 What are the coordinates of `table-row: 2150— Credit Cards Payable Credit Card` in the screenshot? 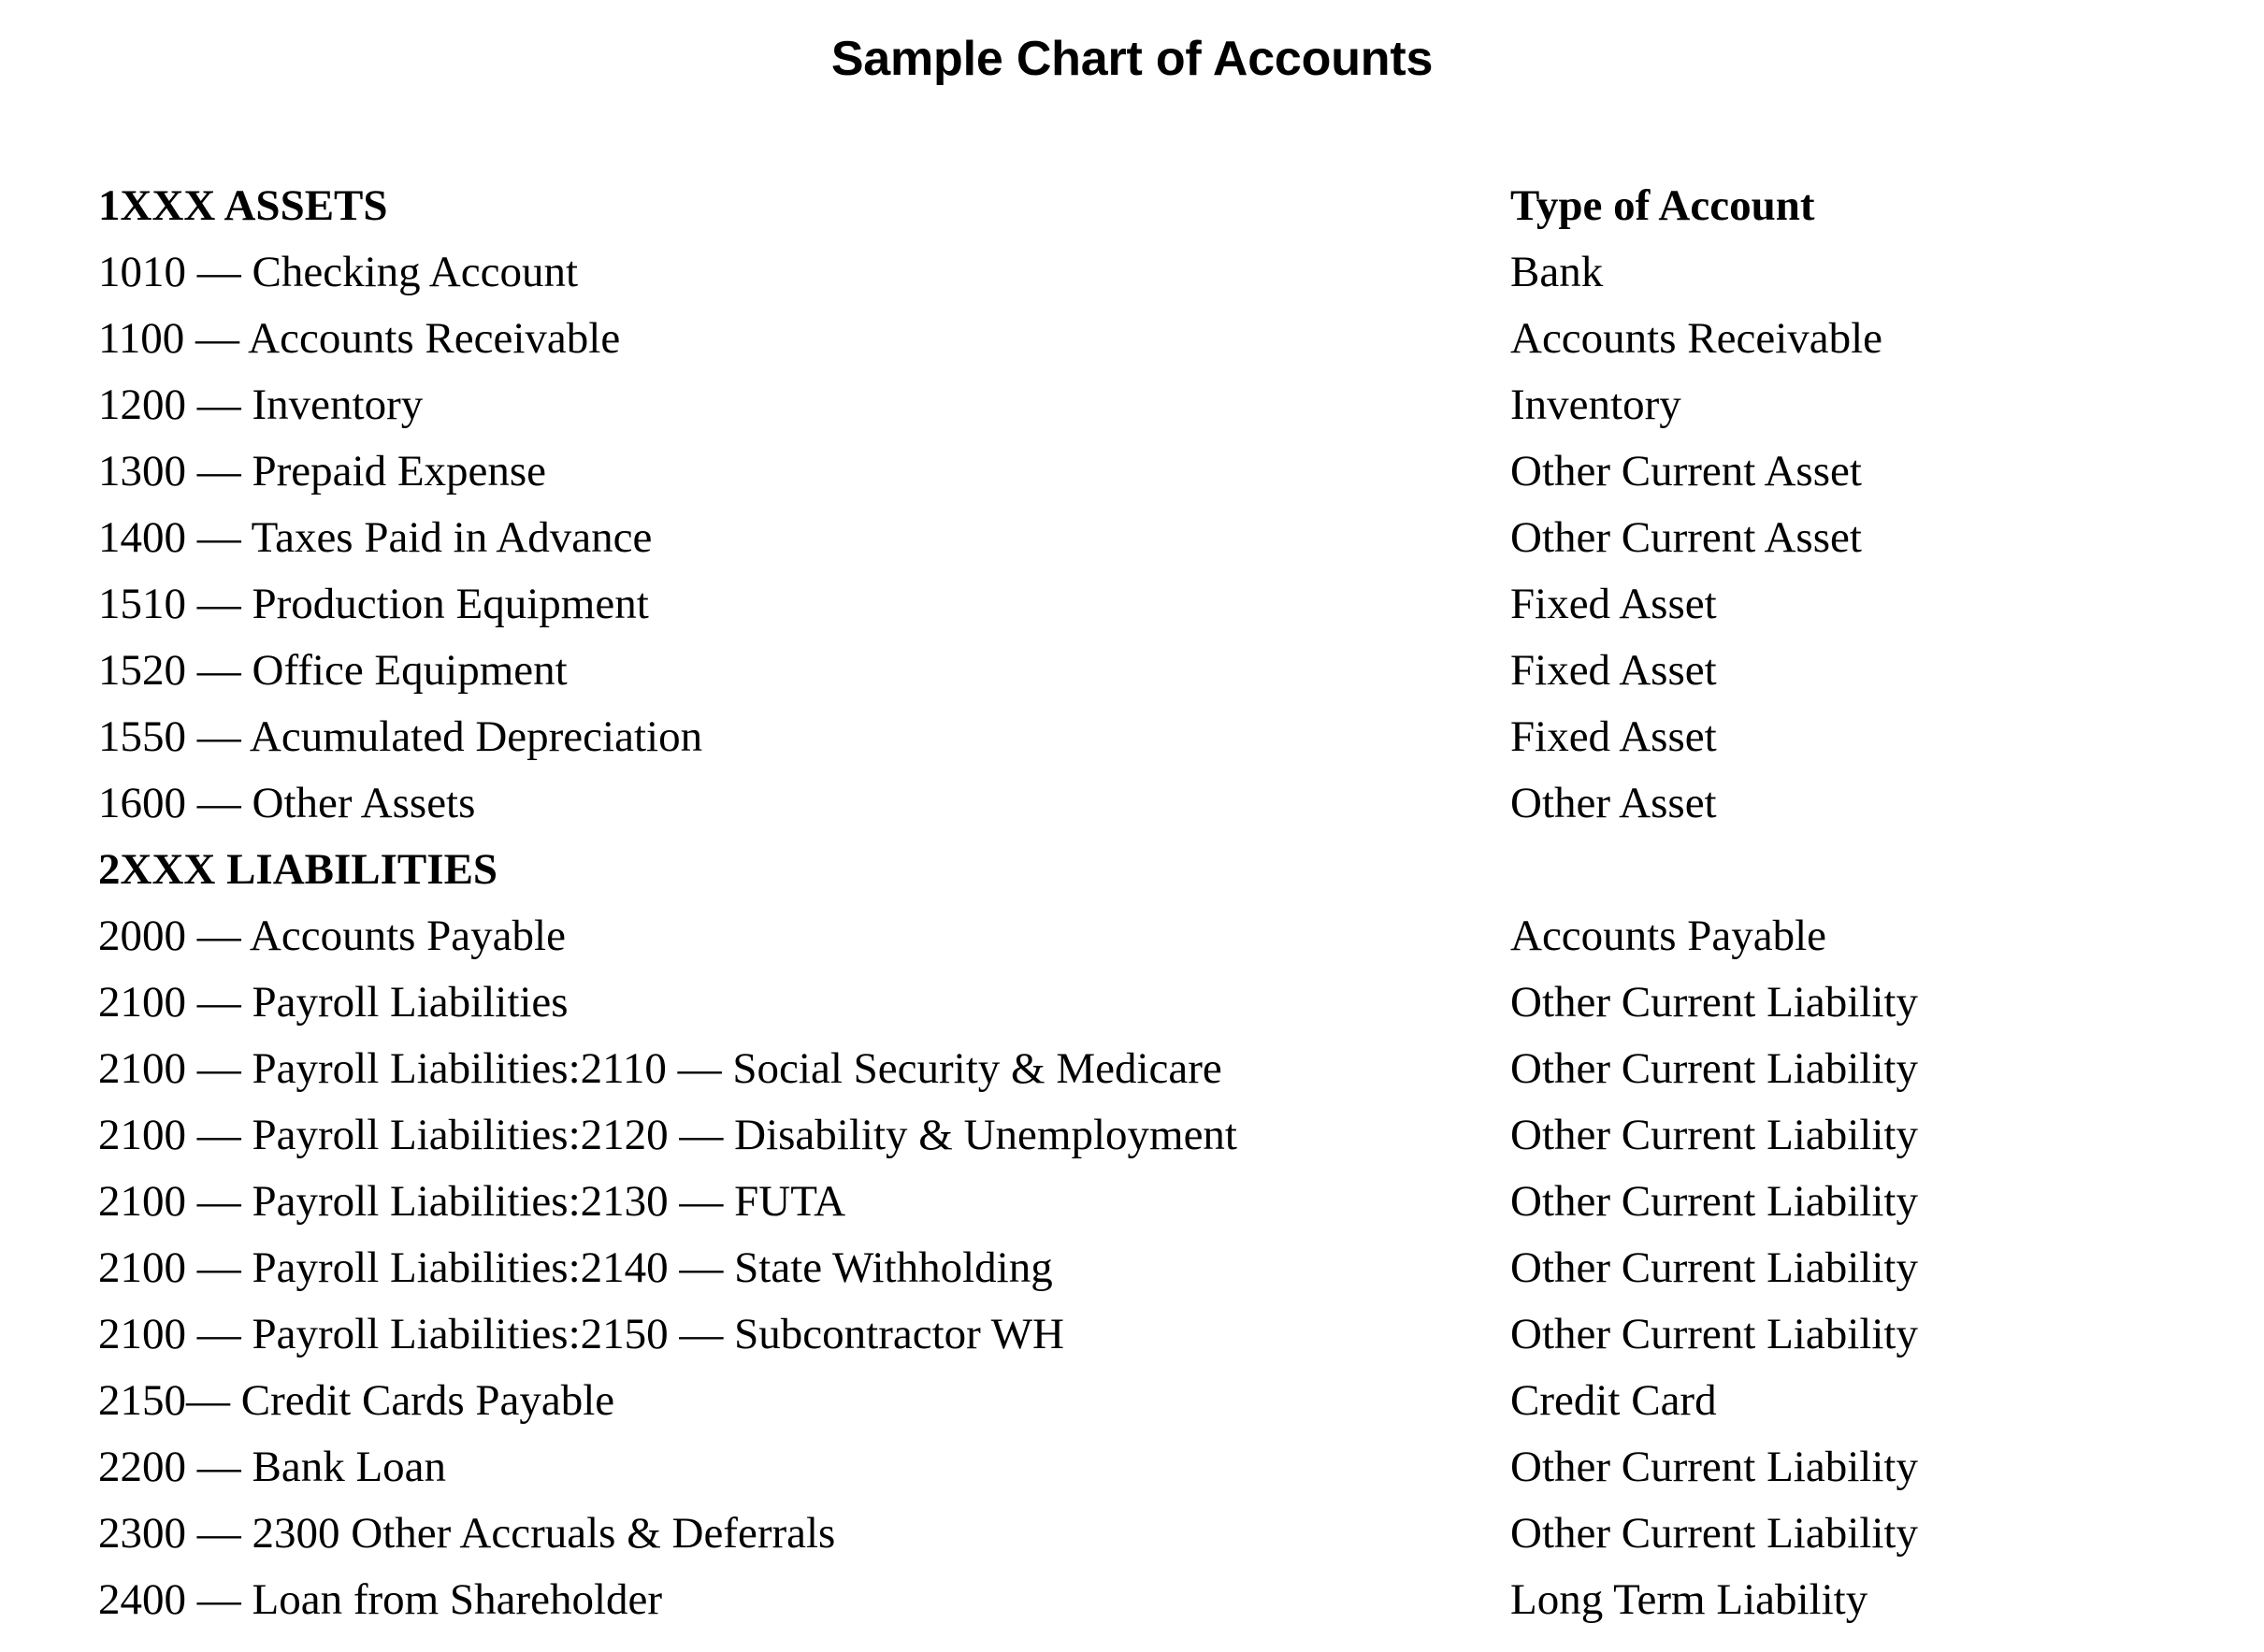 It's located at (1150, 1401).